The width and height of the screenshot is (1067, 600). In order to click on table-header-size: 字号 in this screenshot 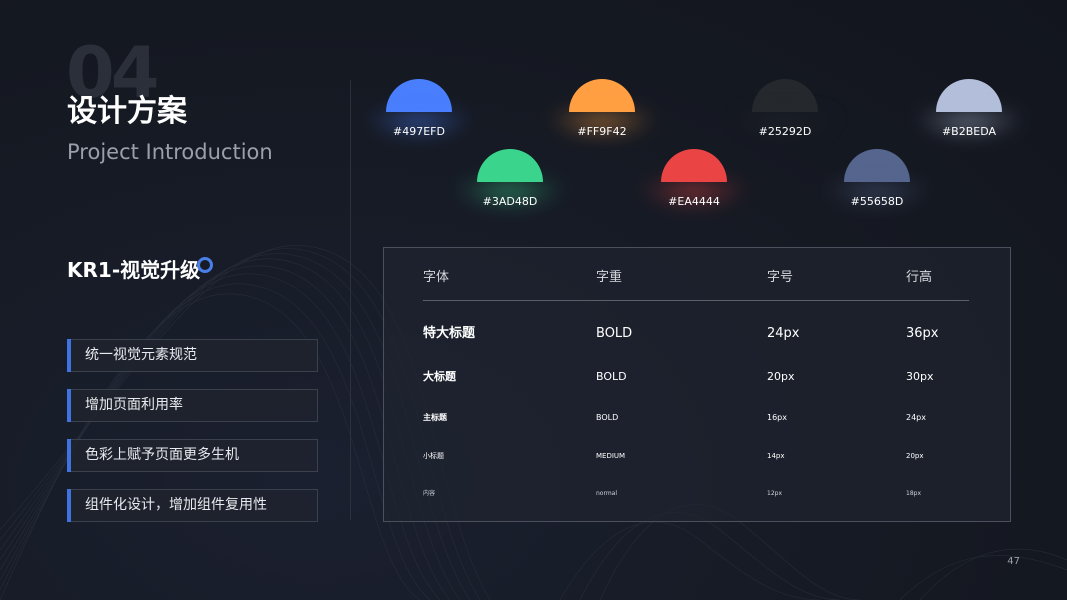, I will do `click(780, 277)`.